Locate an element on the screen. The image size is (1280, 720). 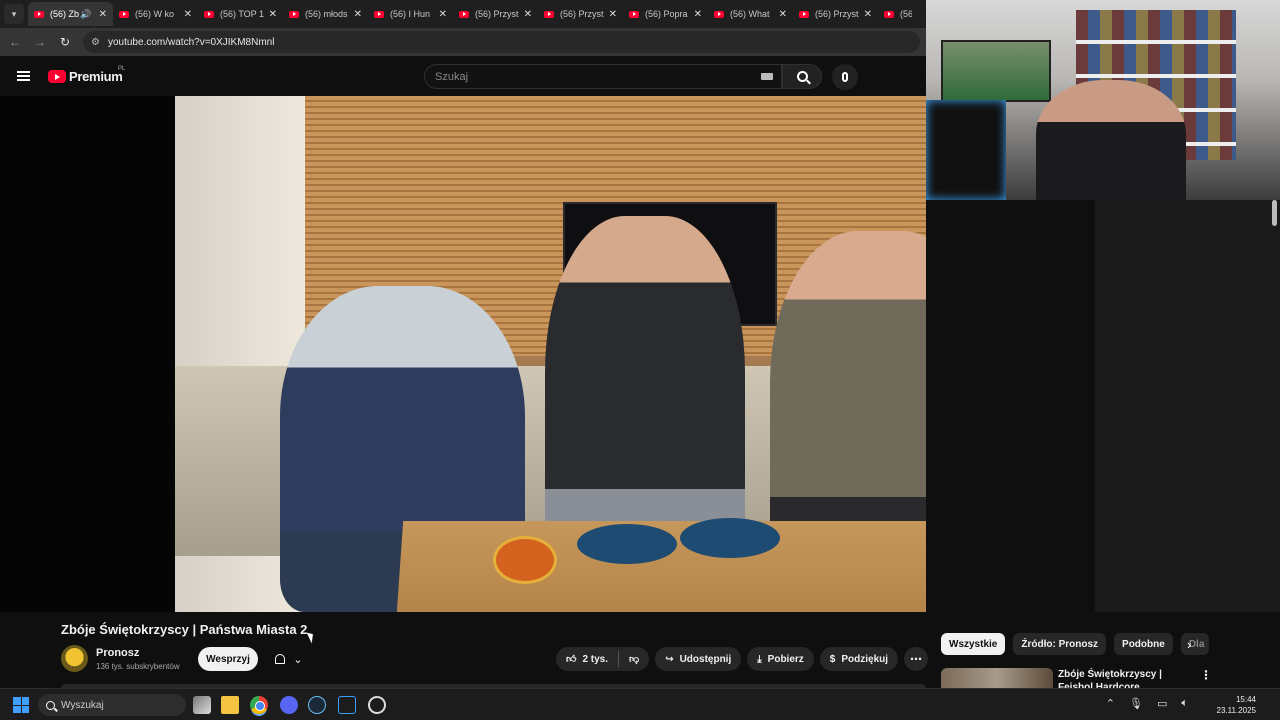
app-icon is located at coordinates (347, 705).